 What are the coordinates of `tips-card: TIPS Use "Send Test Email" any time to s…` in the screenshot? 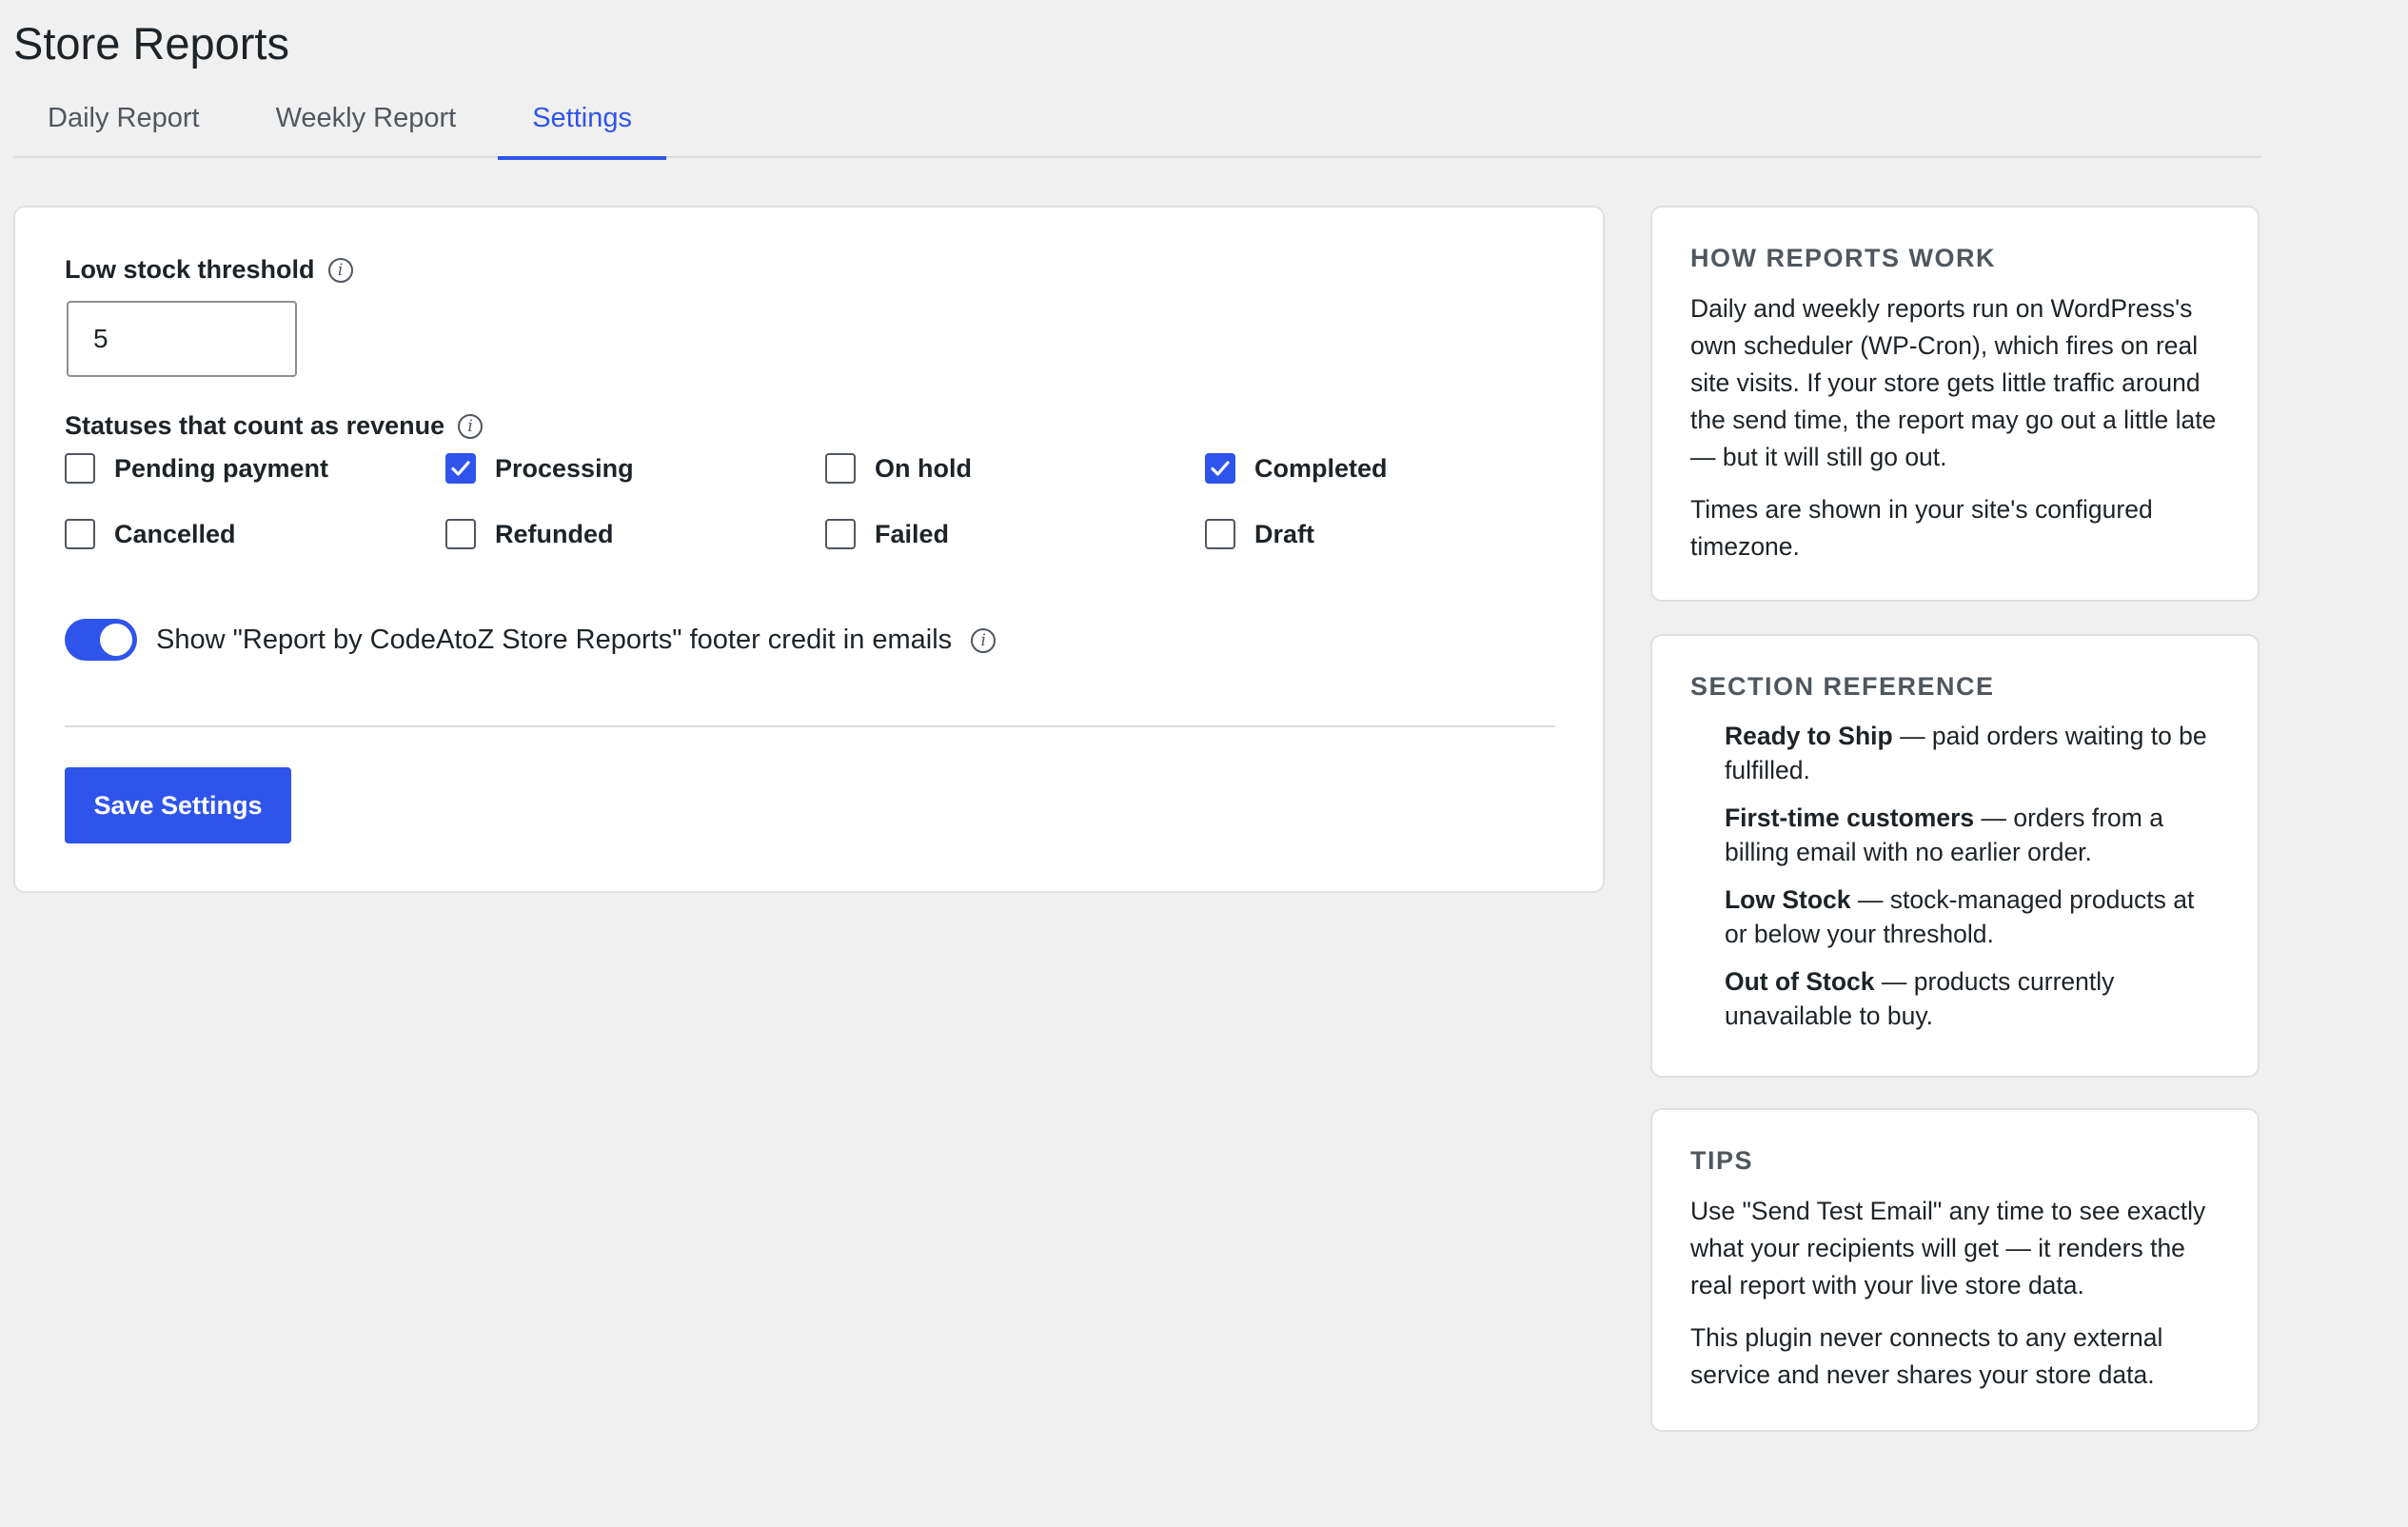 It's located at (1955, 1270).